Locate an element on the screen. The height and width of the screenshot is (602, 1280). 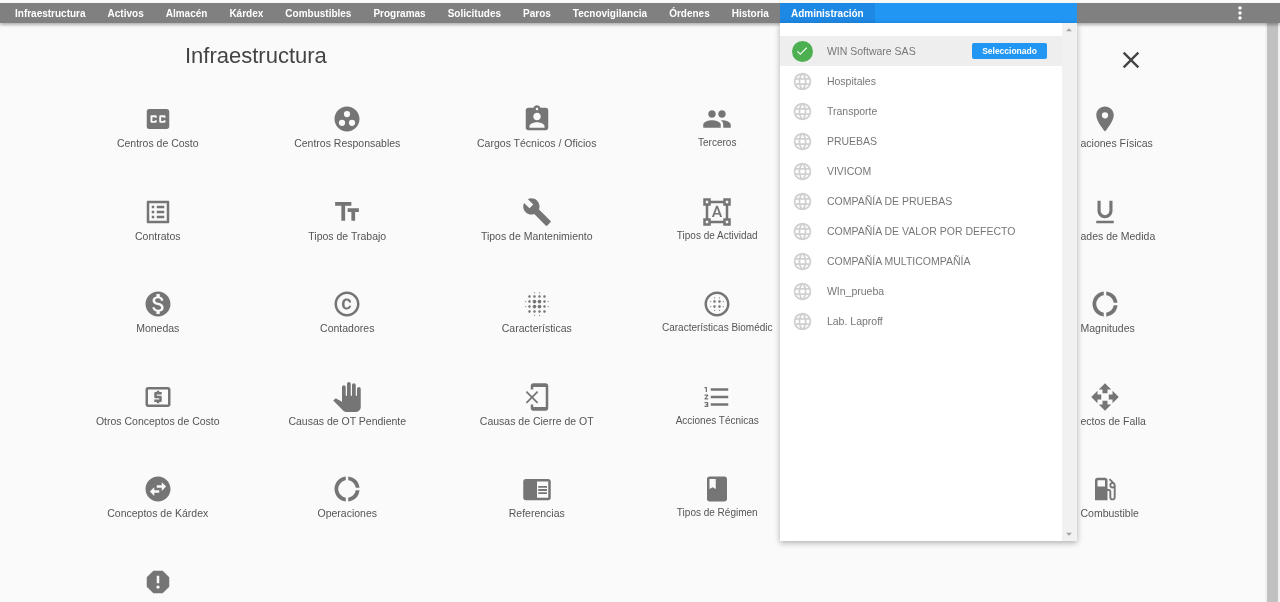
company-name: Transporte is located at coordinates (852, 111).